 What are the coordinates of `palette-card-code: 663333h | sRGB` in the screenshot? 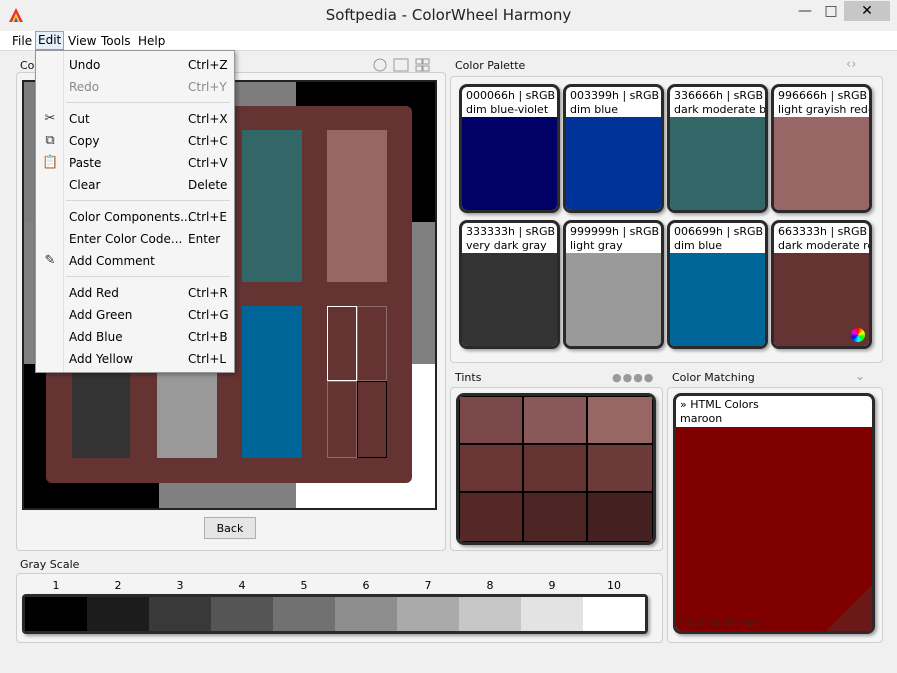 It's located at (823, 231).